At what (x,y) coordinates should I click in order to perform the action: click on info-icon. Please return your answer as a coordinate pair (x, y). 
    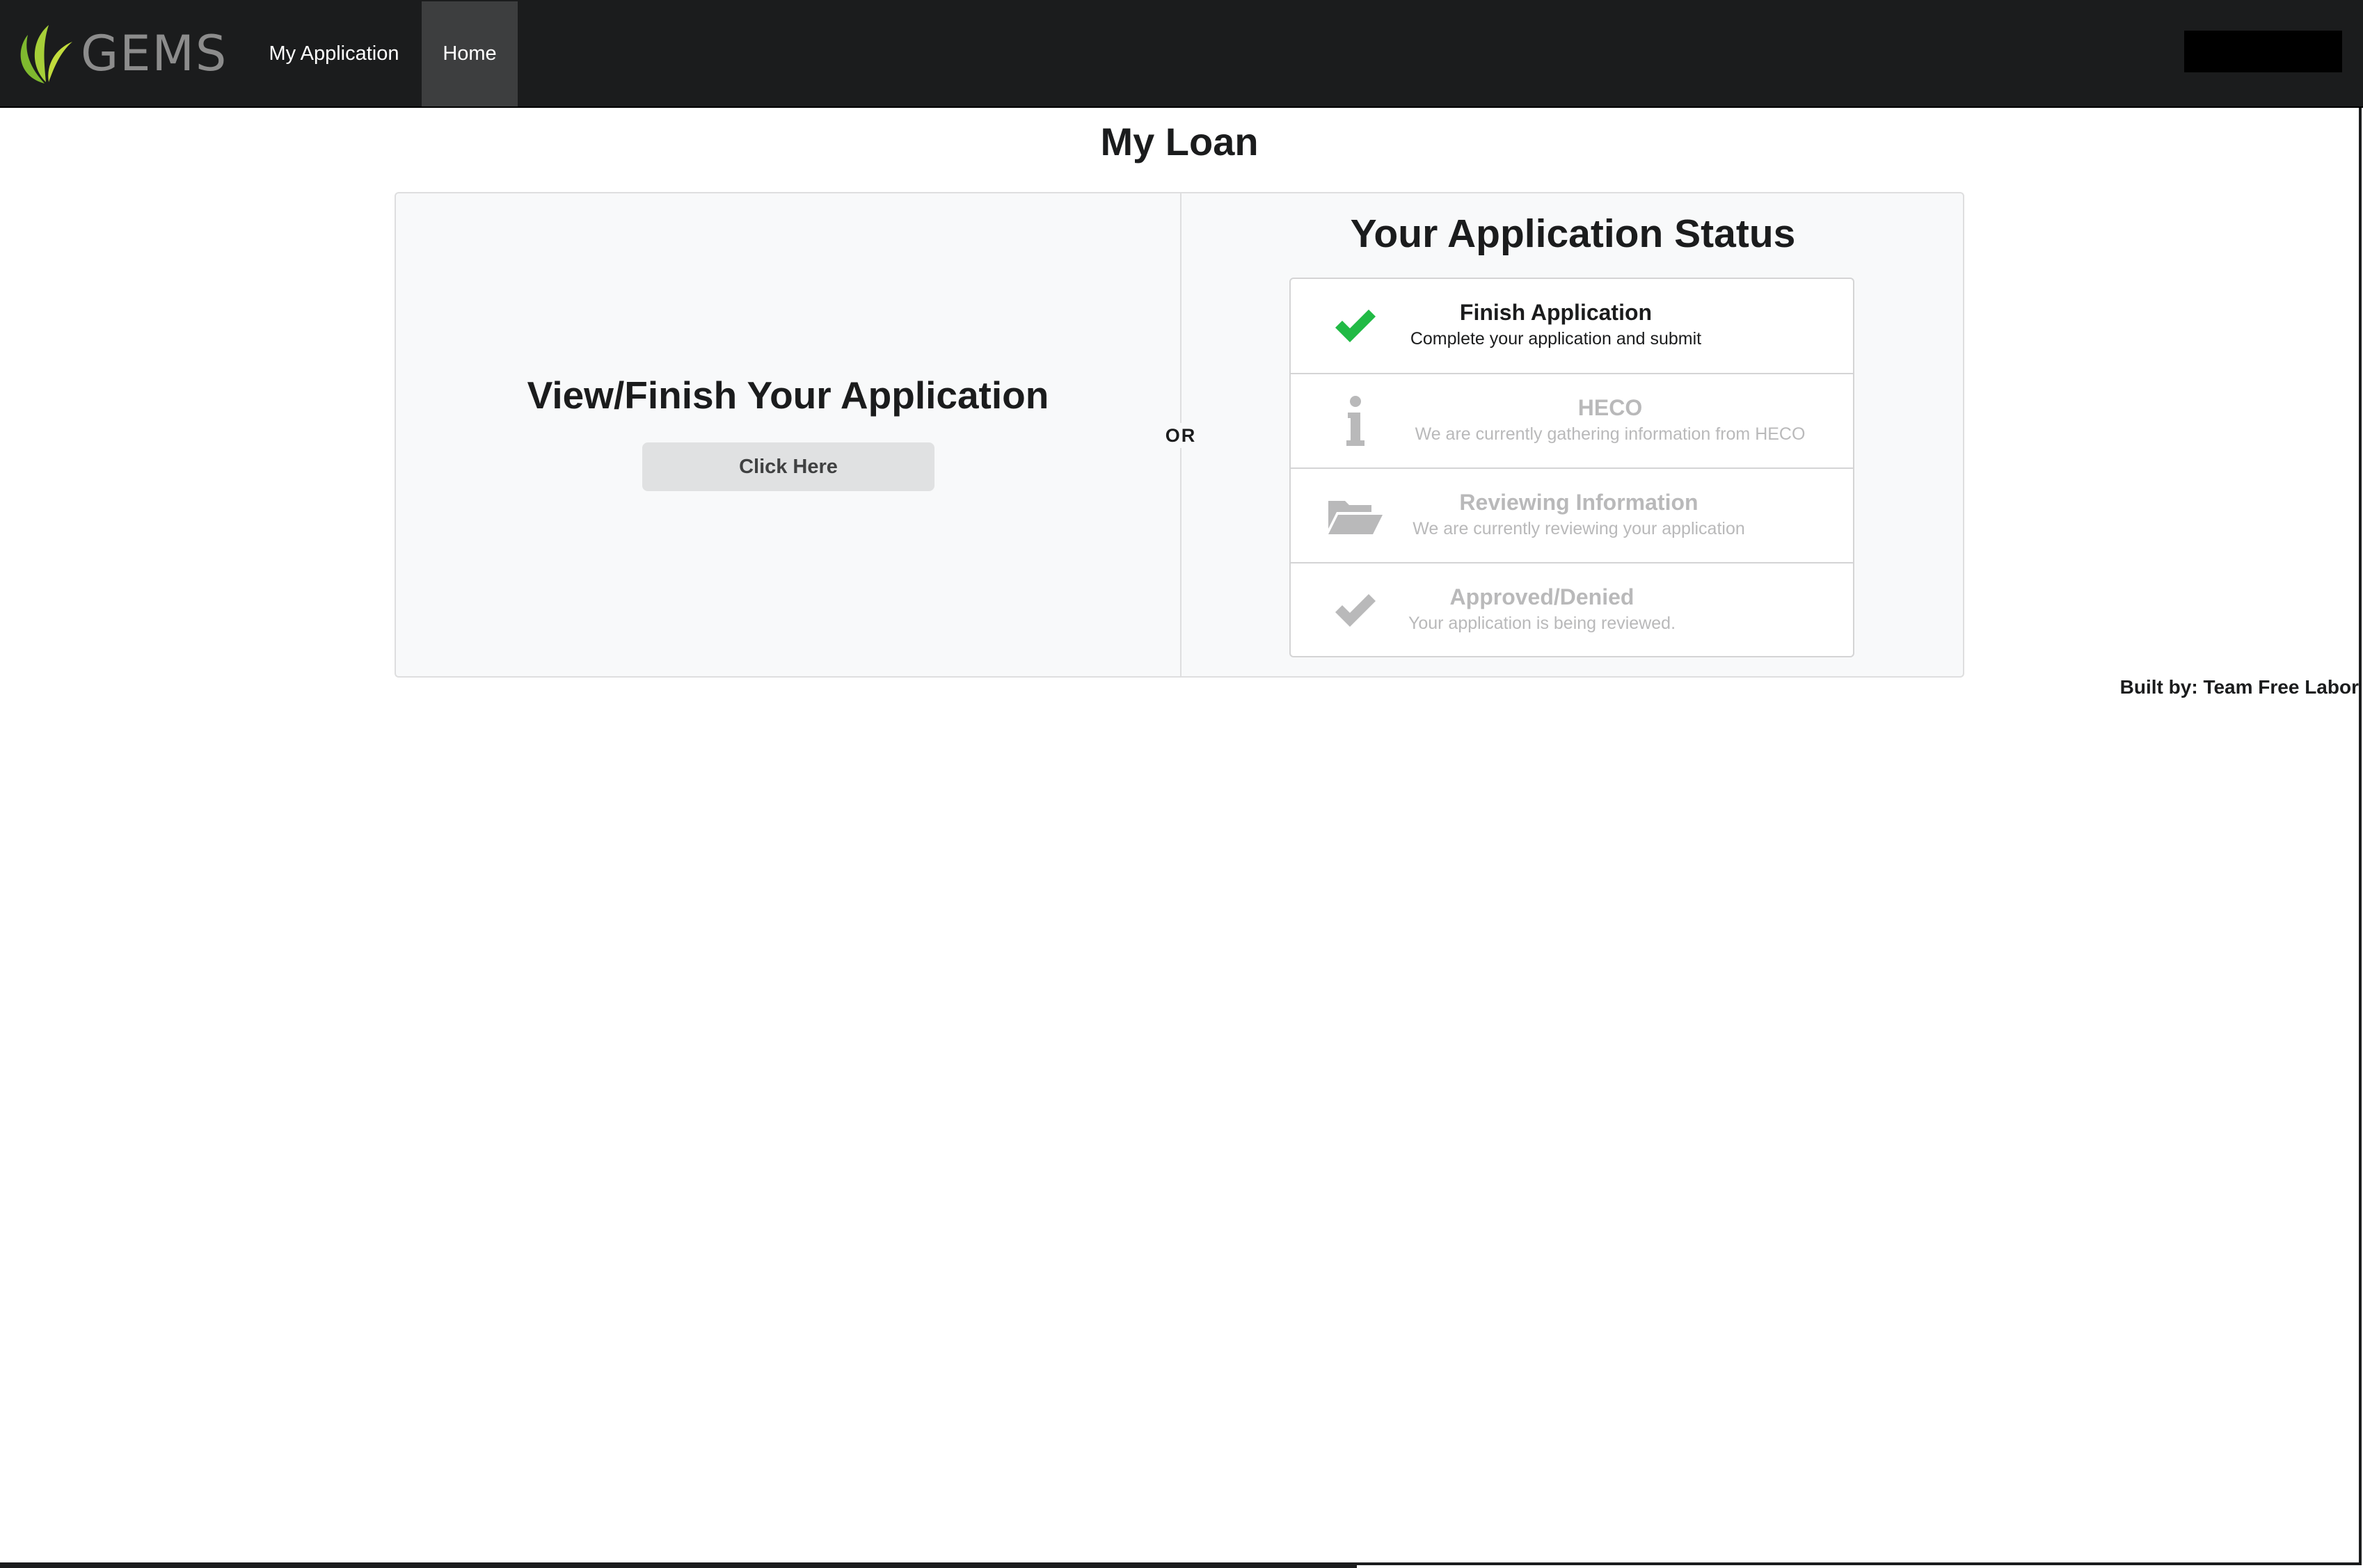
    Looking at the image, I should click on (1355, 421).